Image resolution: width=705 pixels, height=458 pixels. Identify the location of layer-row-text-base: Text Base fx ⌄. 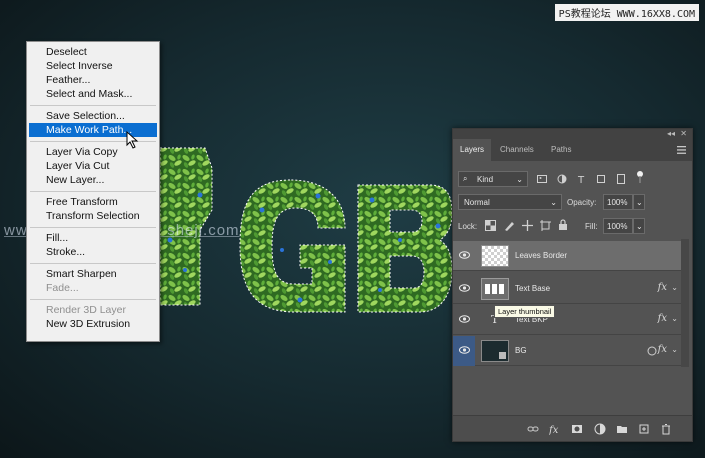
(567, 289).